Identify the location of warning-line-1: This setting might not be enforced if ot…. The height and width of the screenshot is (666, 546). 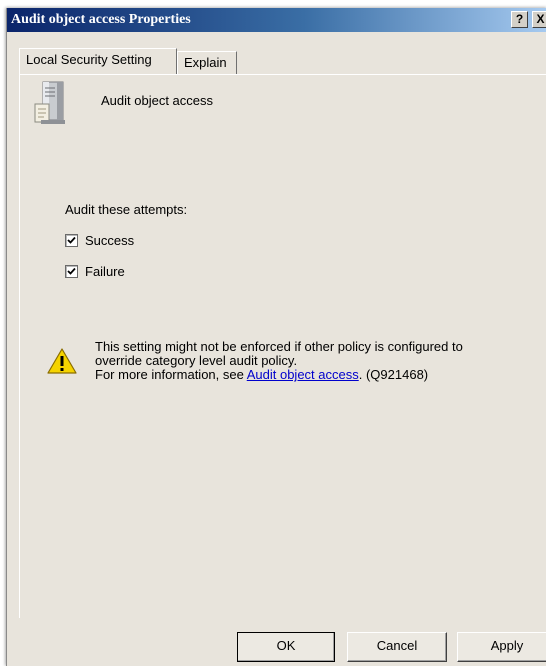
(279, 346).